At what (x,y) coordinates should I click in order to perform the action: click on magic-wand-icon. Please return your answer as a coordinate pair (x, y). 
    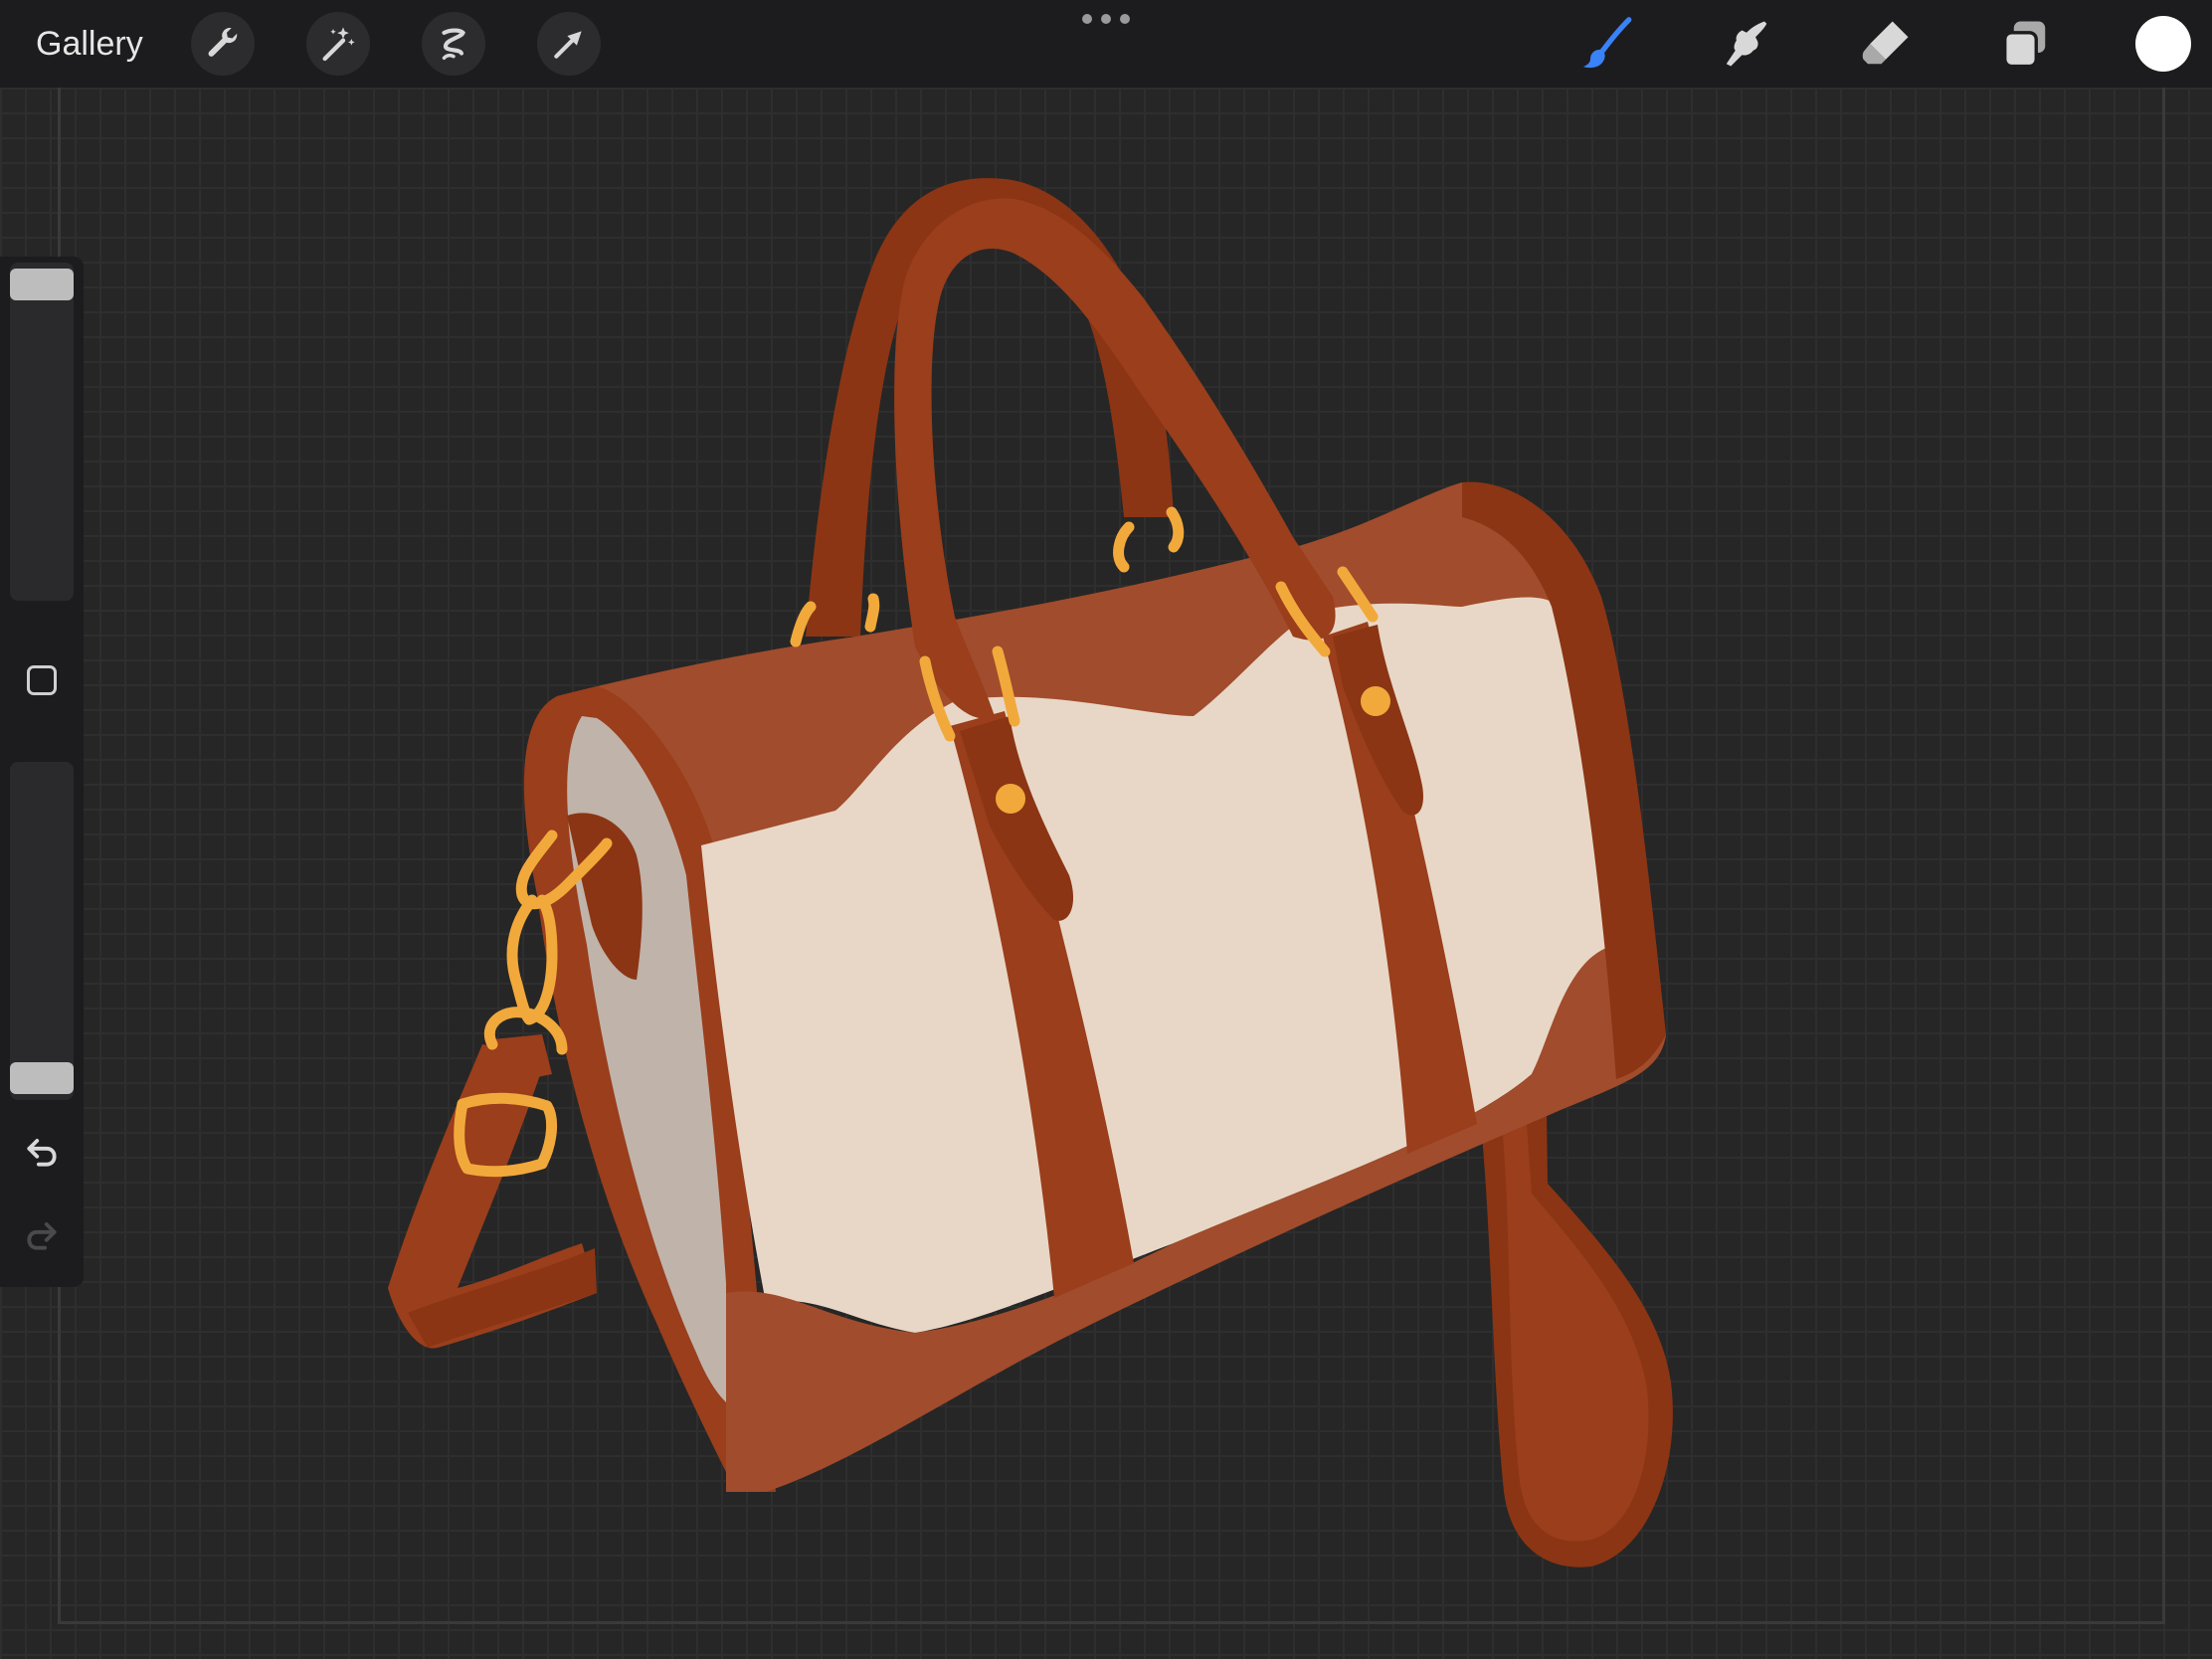
    Looking at the image, I should click on (338, 44).